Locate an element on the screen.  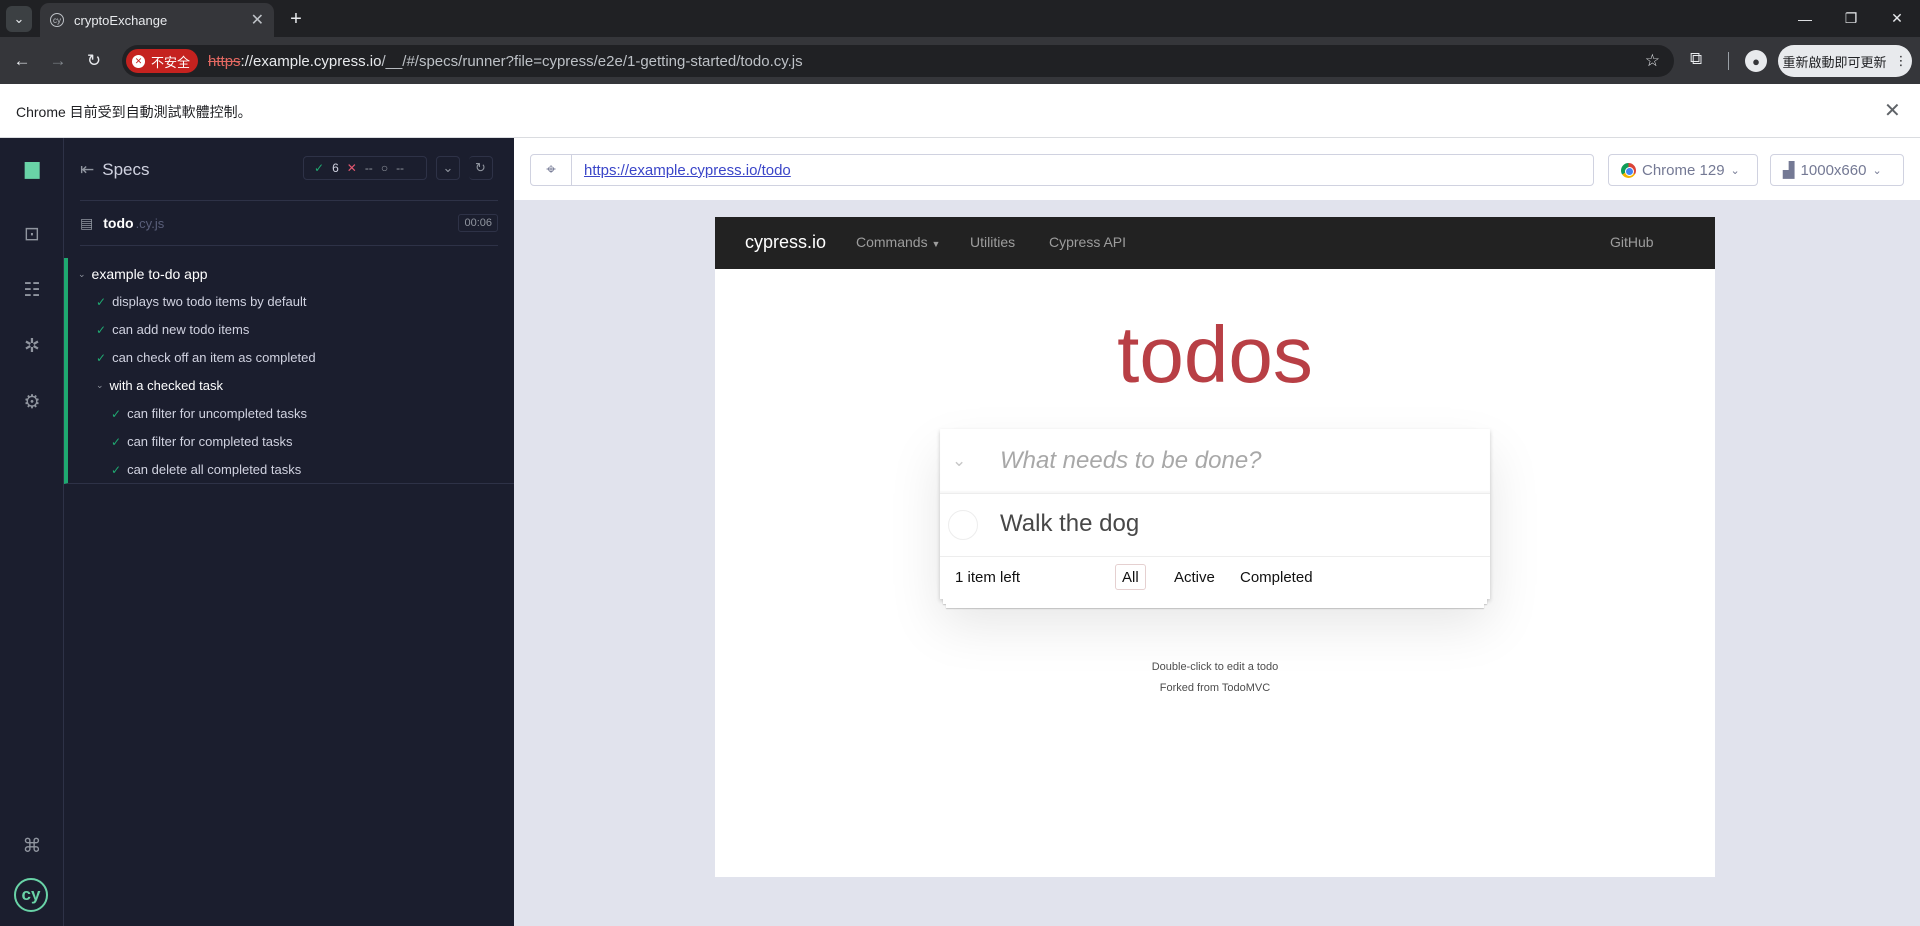
todo-label: Walk the dog is located at coordinates (1069, 524).